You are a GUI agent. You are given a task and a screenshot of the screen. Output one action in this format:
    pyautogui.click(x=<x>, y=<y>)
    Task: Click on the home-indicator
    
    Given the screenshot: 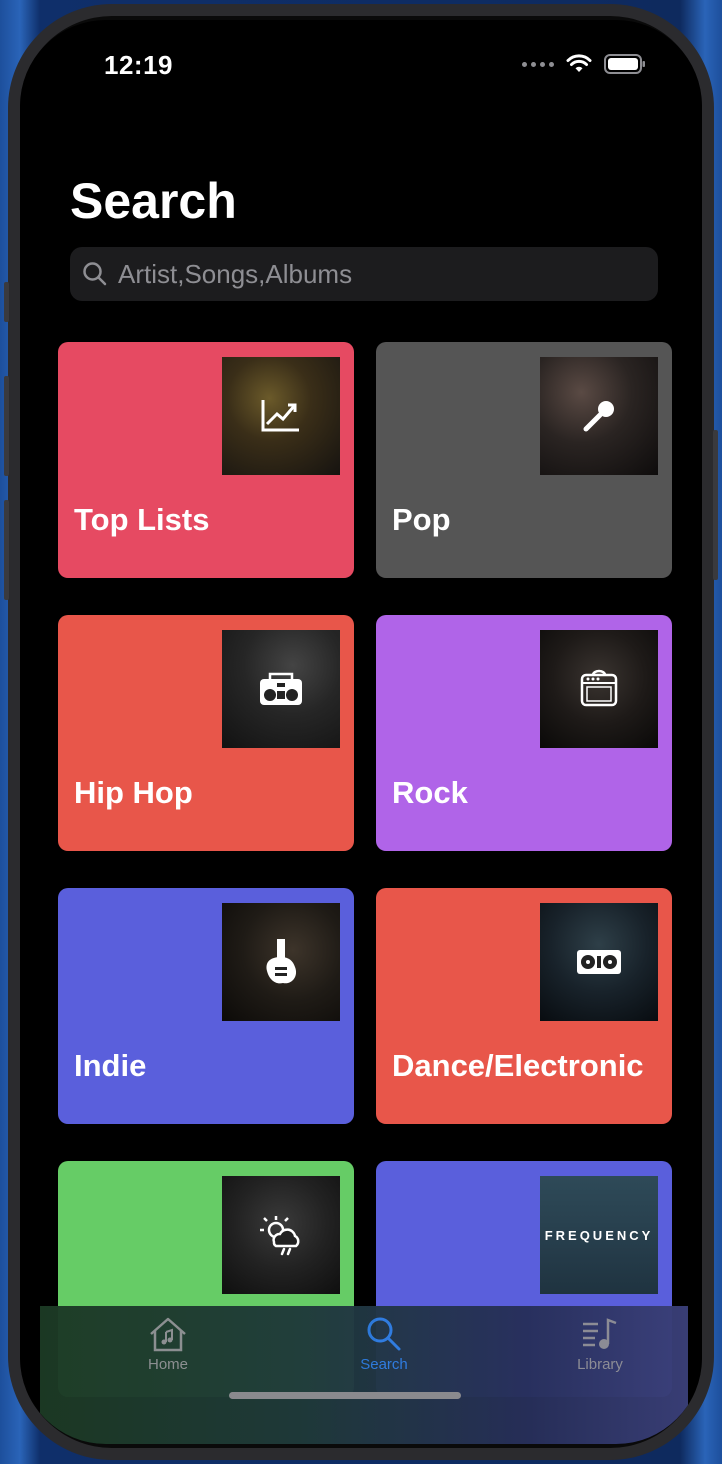 What is the action you would take?
    pyautogui.click(x=345, y=1395)
    